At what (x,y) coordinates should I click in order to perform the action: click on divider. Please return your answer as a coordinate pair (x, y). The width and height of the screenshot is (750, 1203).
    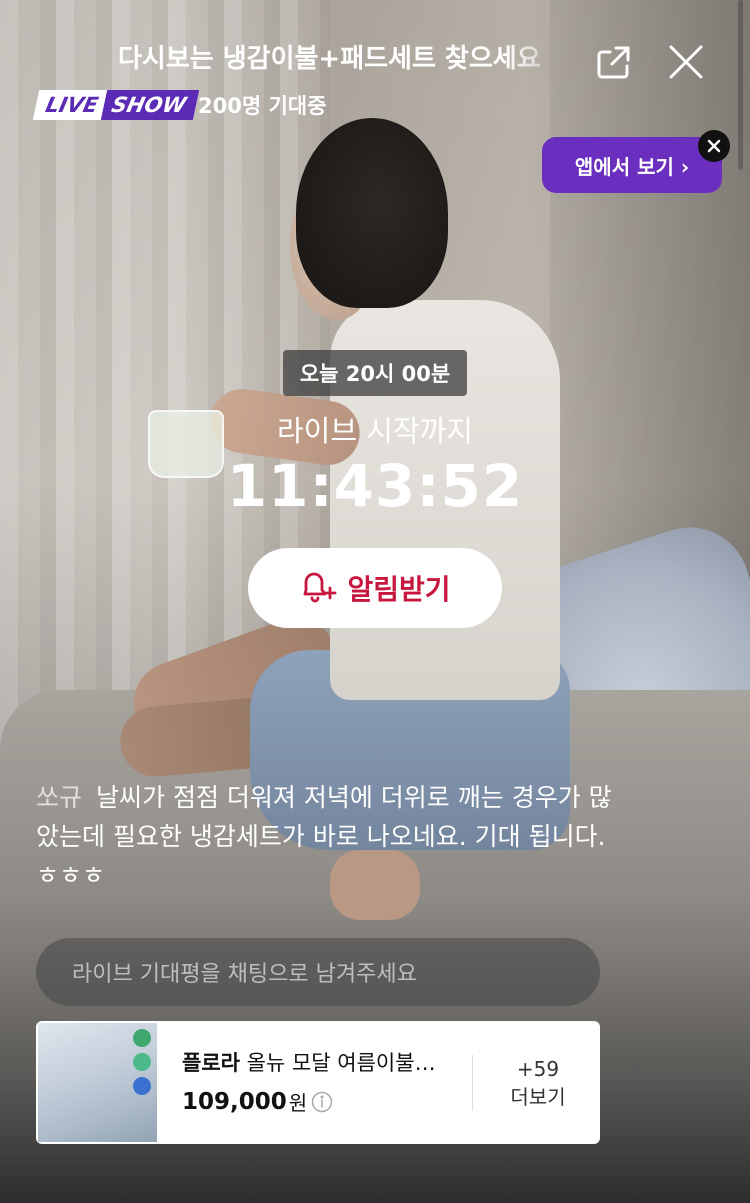
    Looking at the image, I should click on (472, 1083).